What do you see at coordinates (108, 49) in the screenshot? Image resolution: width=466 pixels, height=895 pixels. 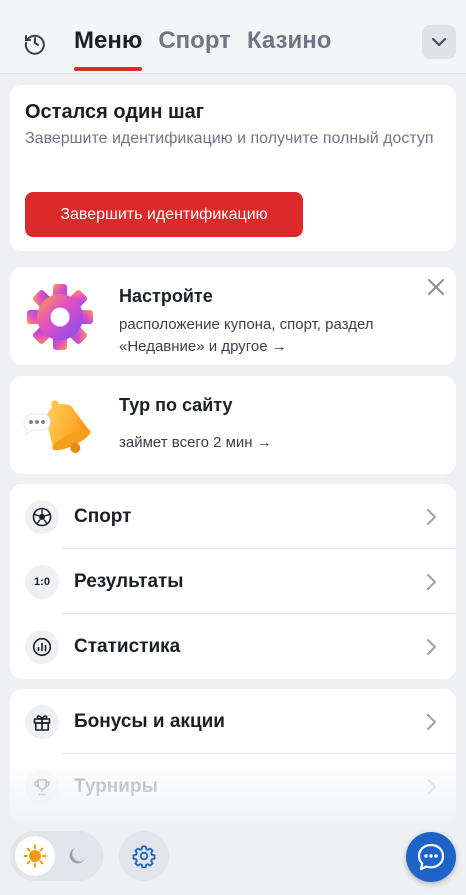 I see `tab-menu: Меню` at bounding box center [108, 49].